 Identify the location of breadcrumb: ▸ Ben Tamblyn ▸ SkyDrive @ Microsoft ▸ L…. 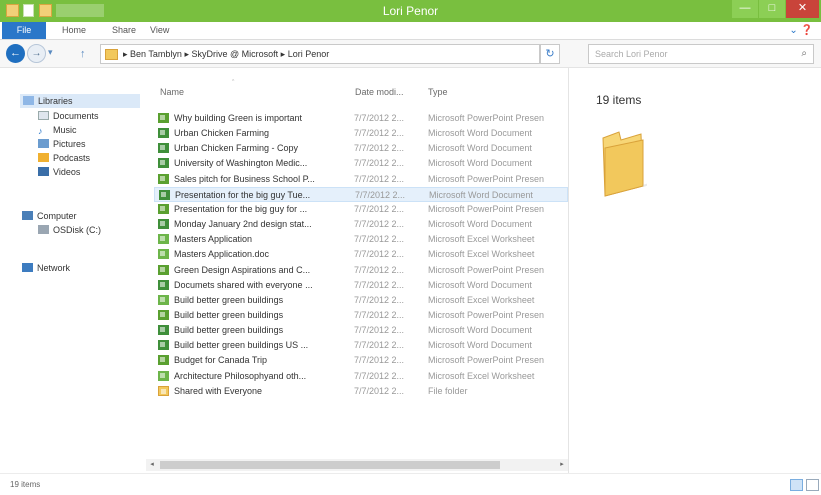
(226, 54).